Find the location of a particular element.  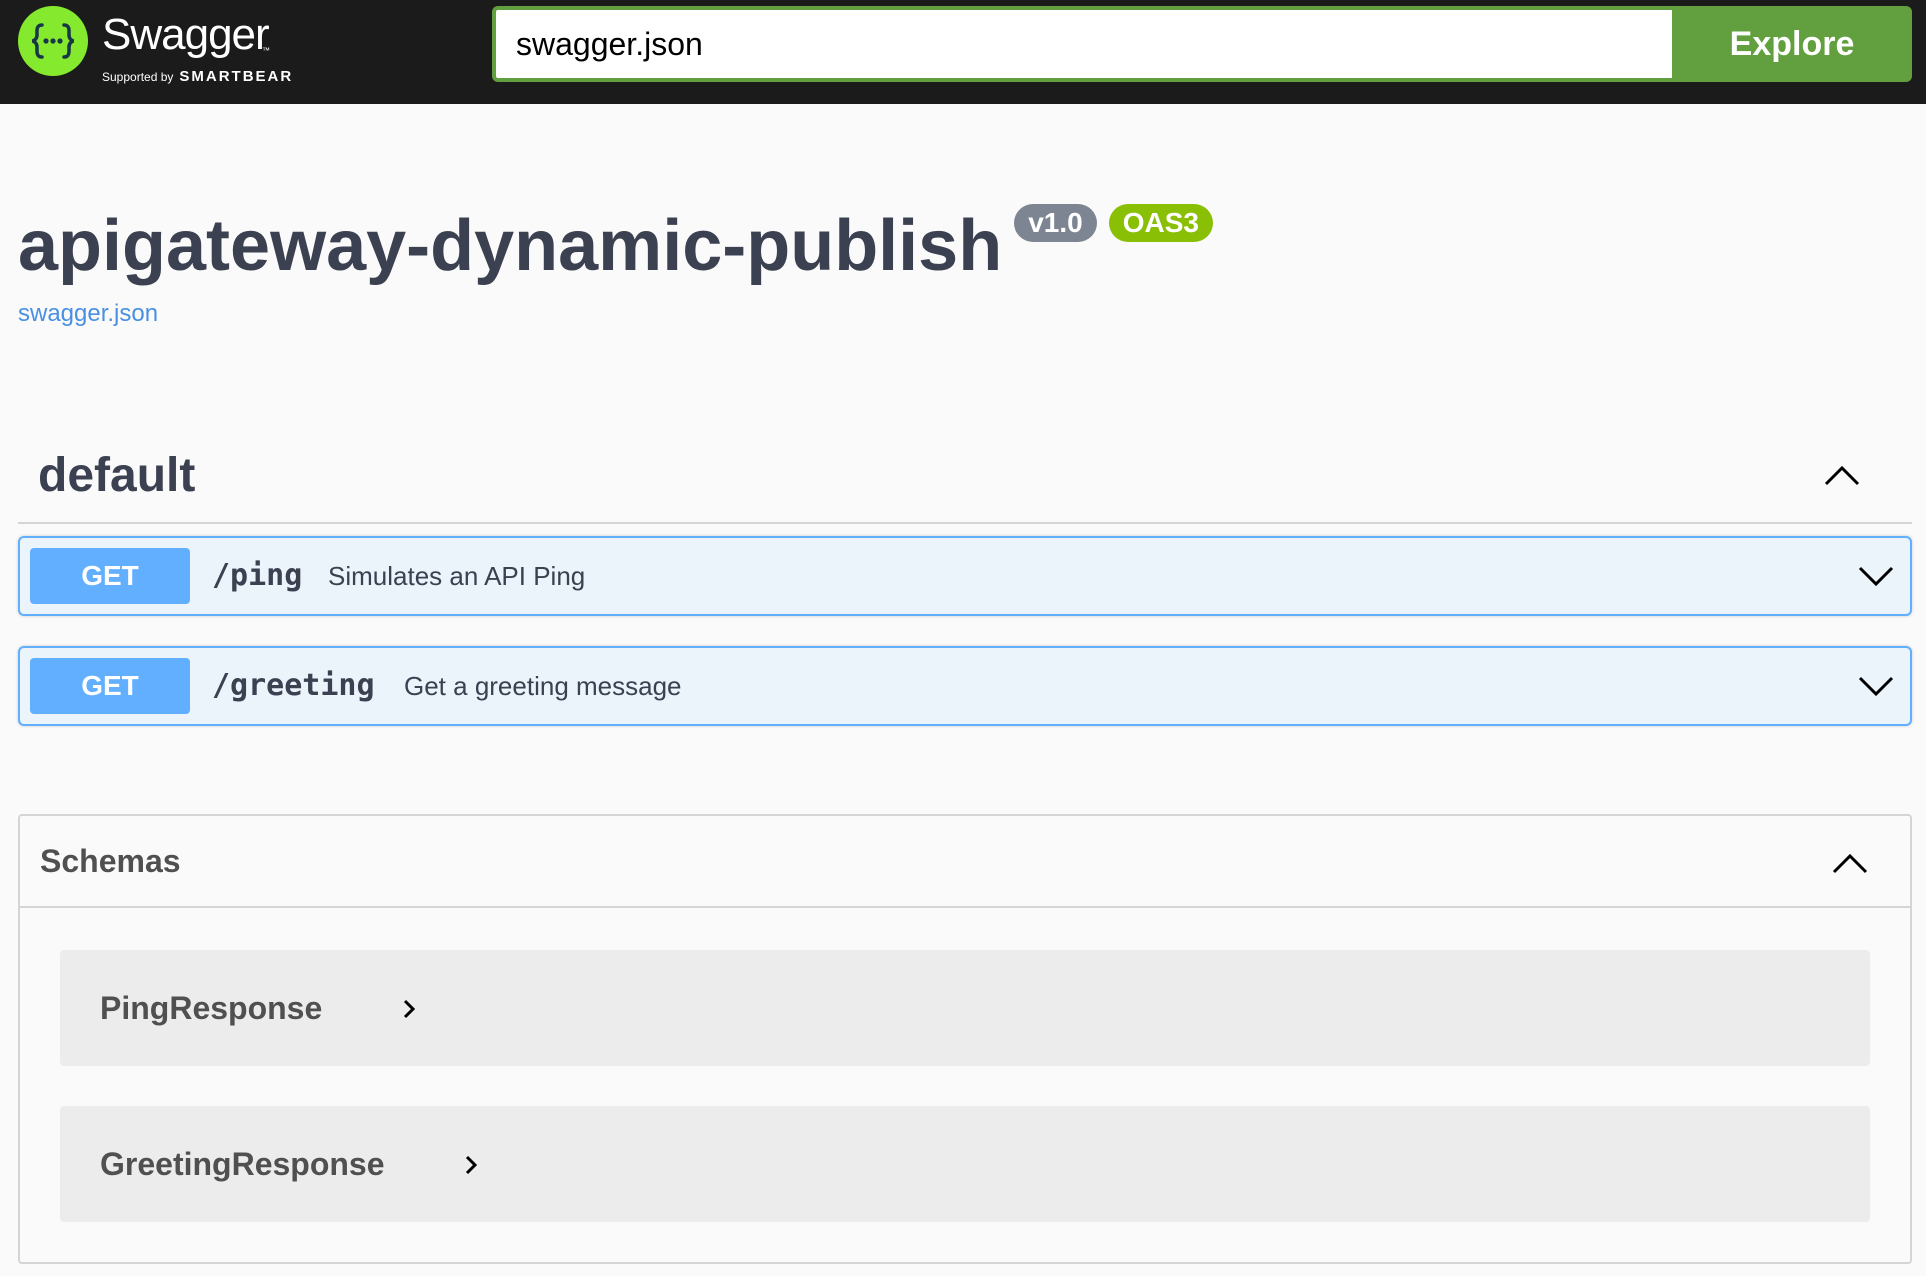

spec-url-input is located at coordinates (1082, 44).